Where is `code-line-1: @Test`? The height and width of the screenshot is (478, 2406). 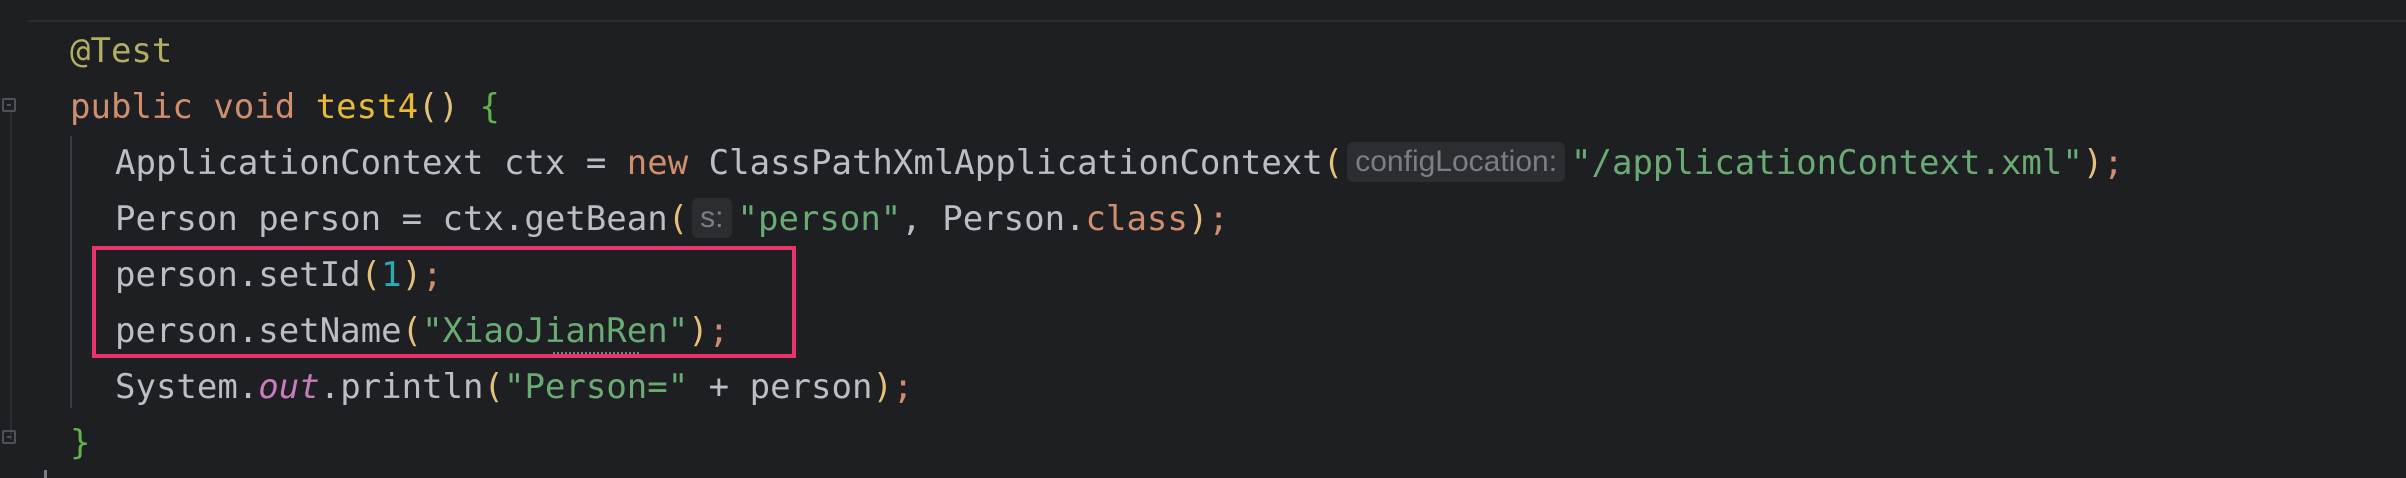
code-line-1: @Test is located at coordinates (121, 51).